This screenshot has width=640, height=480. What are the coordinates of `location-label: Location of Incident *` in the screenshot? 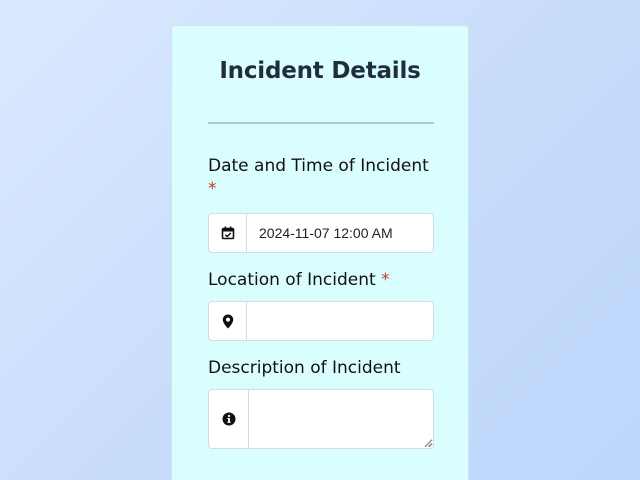 It's located at (323, 280).